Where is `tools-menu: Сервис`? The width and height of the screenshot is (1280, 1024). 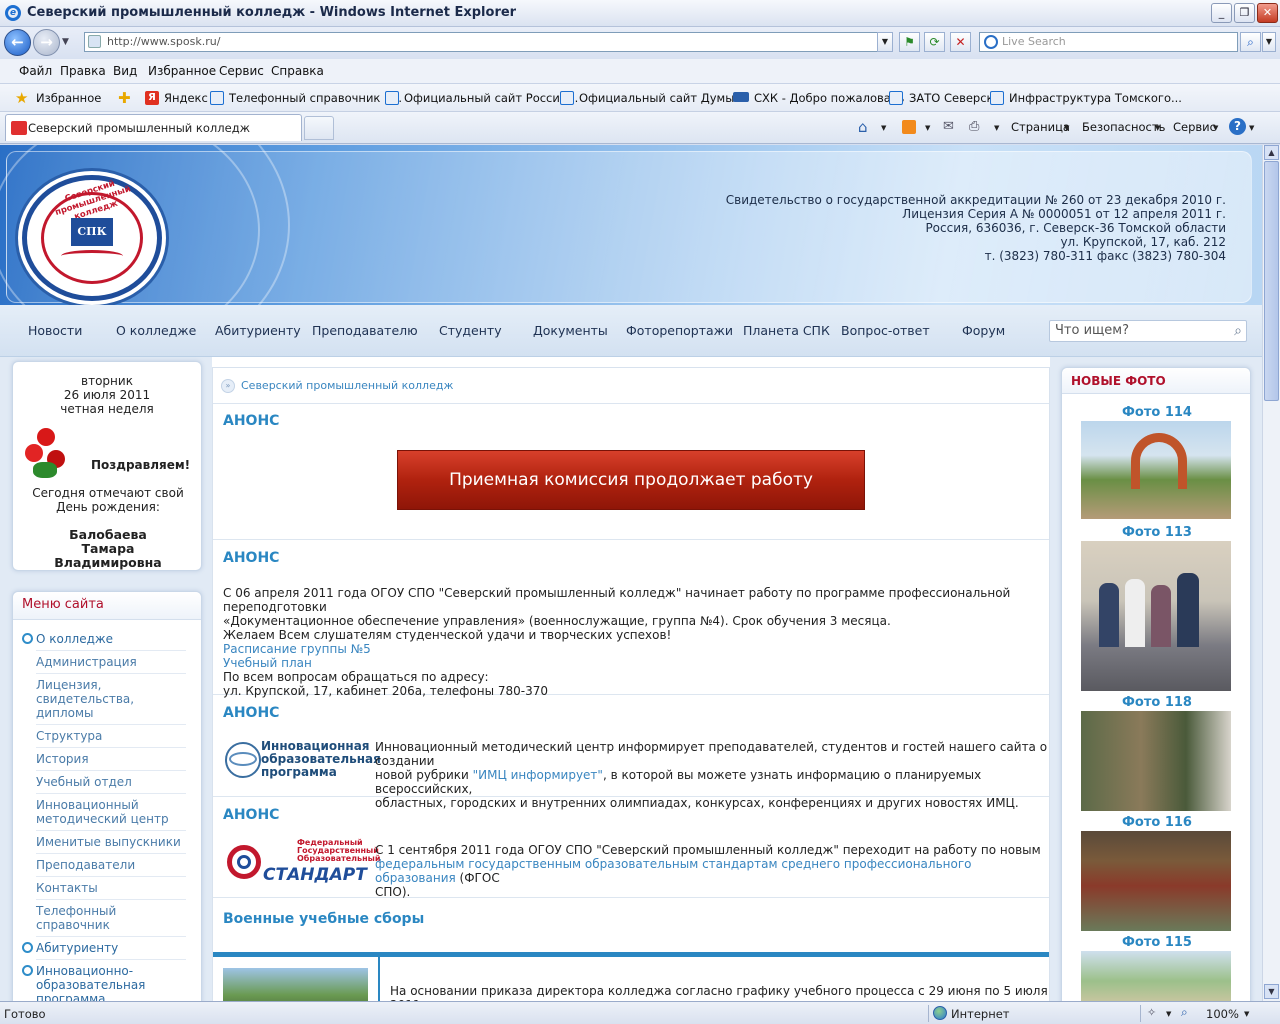 tools-menu: Сервис is located at coordinates (1194, 127).